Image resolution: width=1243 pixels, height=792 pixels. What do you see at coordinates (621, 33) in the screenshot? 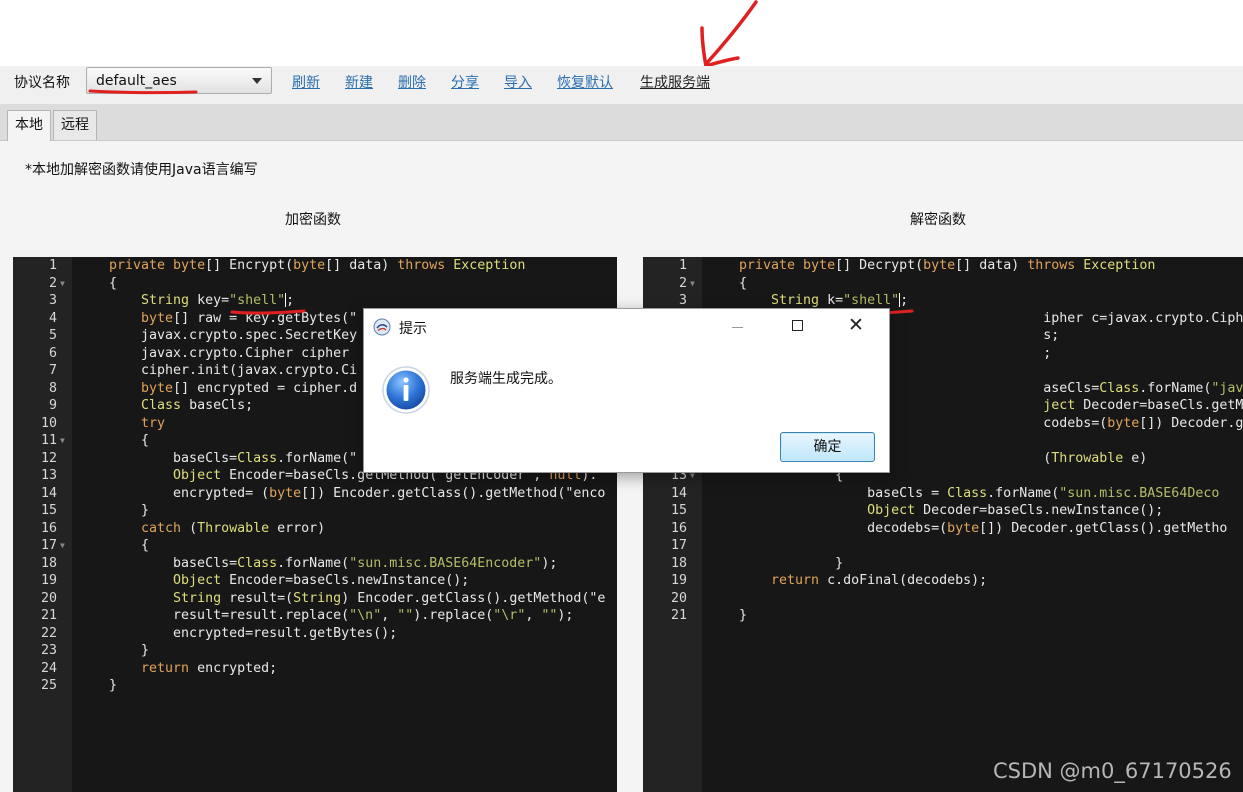
I see `top-blank-area` at bounding box center [621, 33].